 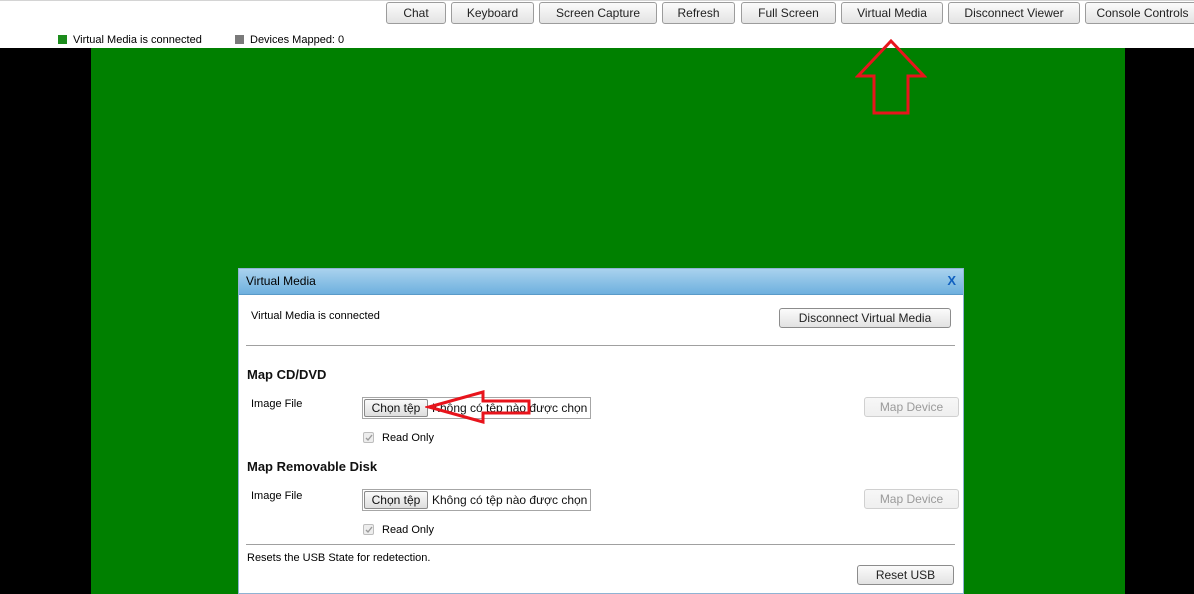 I want to click on dialog-title: Virtual Media, so click(x=281, y=281).